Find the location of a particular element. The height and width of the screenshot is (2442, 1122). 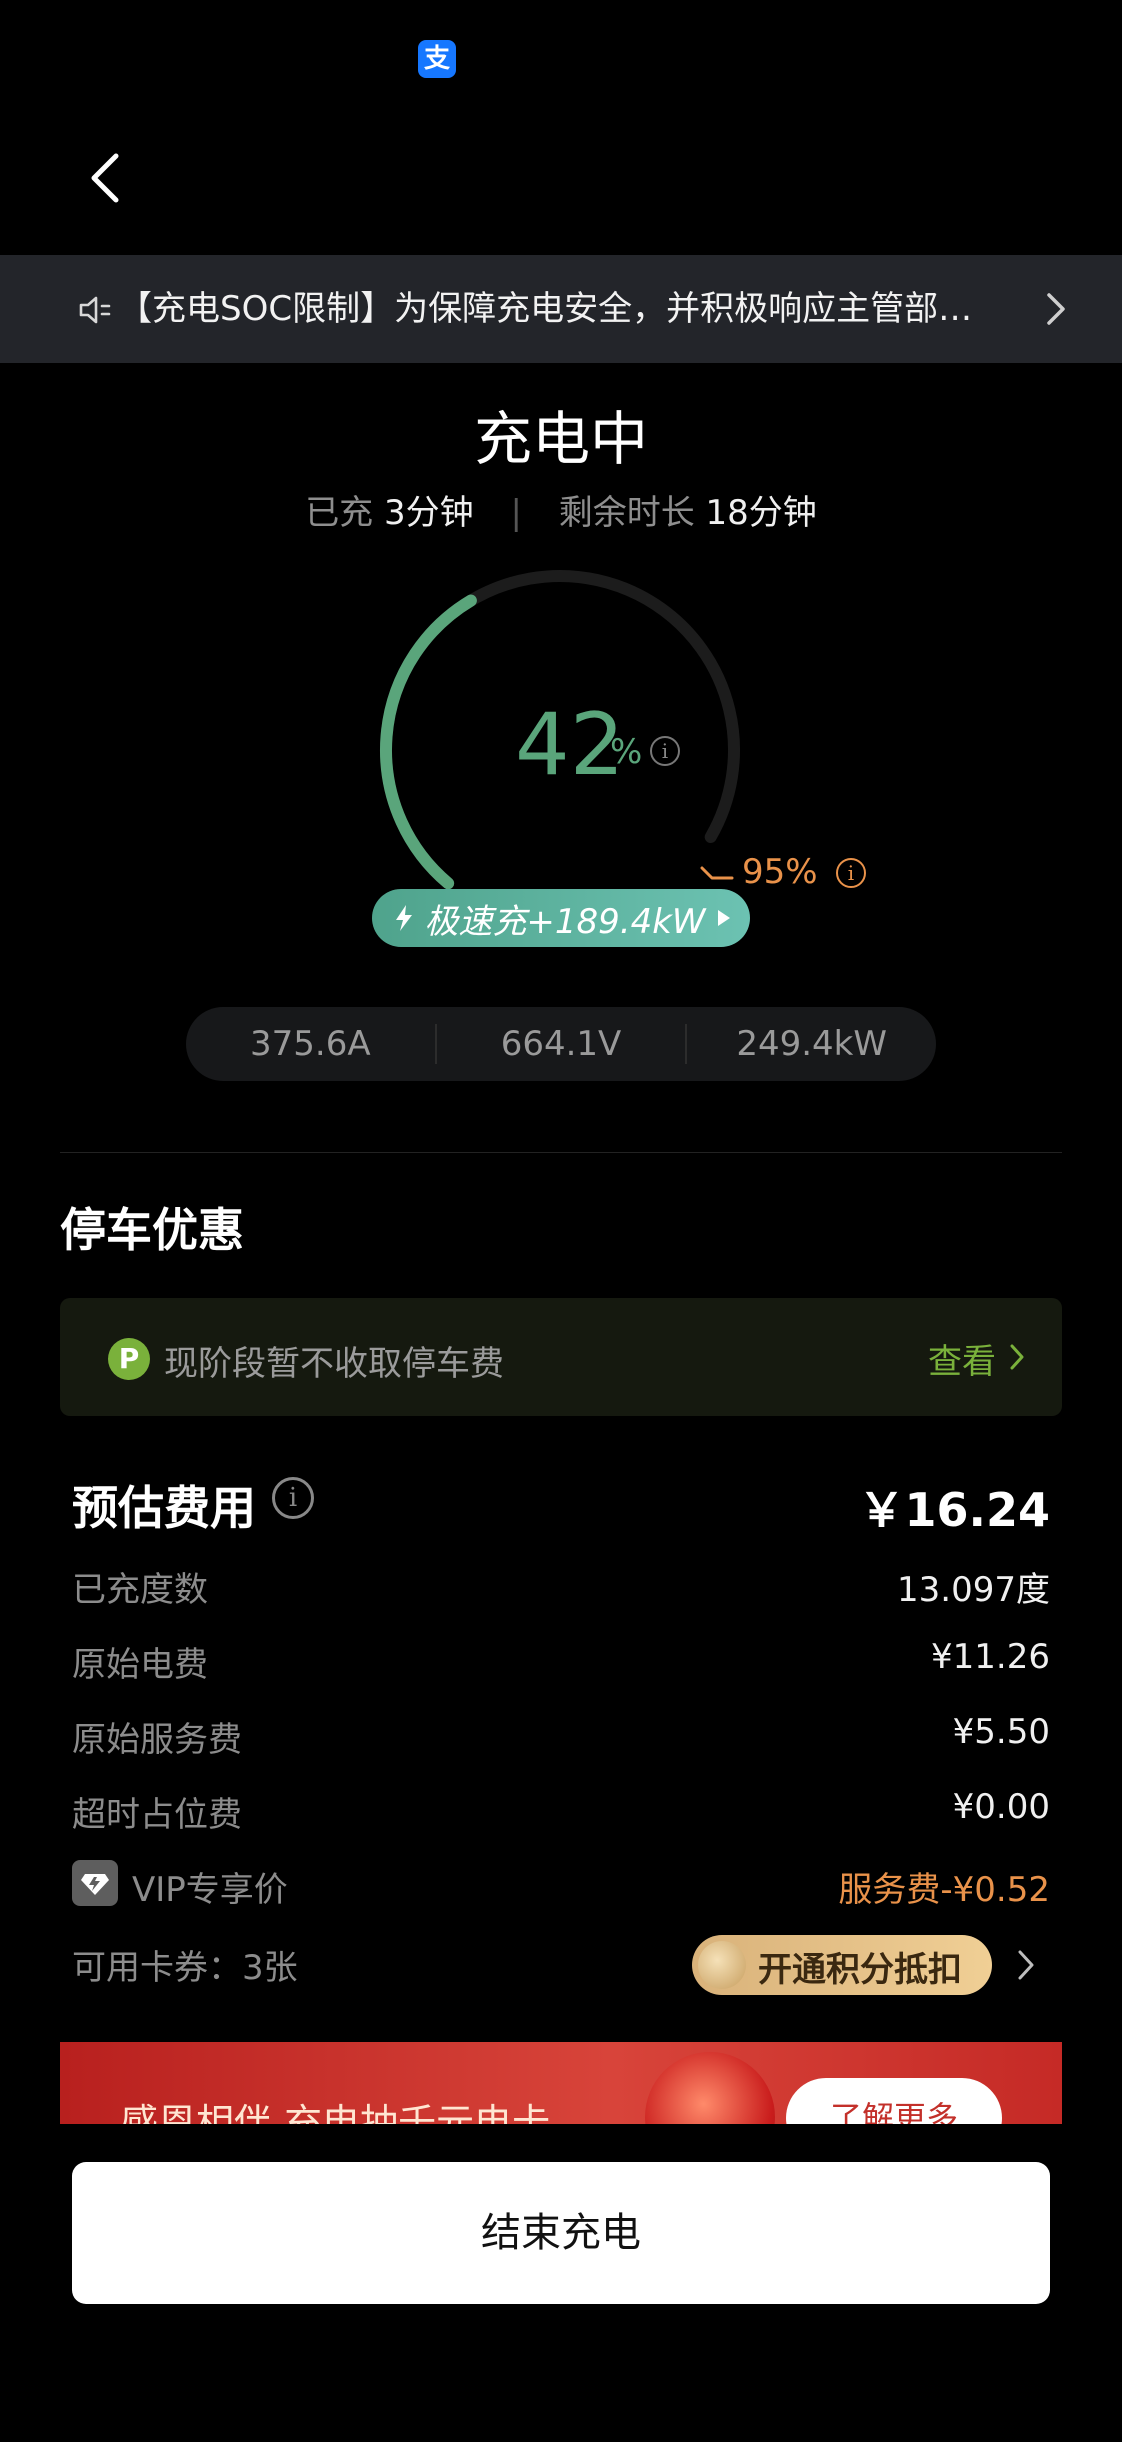

soc-percent: 42 is located at coordinates (570, 745).